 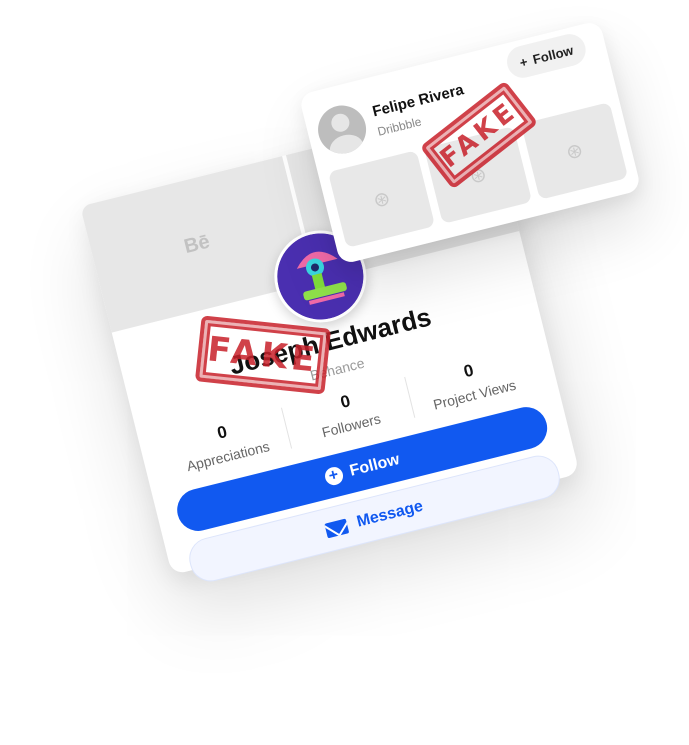 I want to click on follow-button: + Follow, so click(x=546, y=56).